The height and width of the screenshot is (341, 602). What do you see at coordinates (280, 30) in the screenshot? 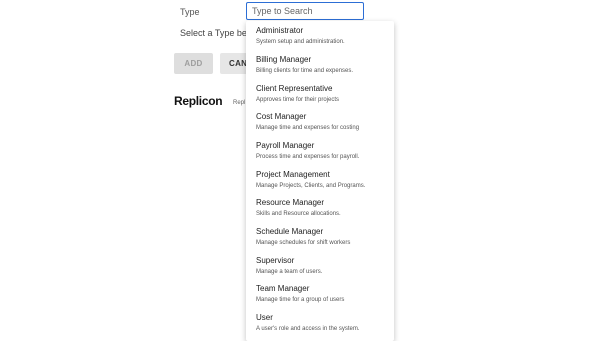
I see `option-title: Administrator` at bounding box center [280, 30].